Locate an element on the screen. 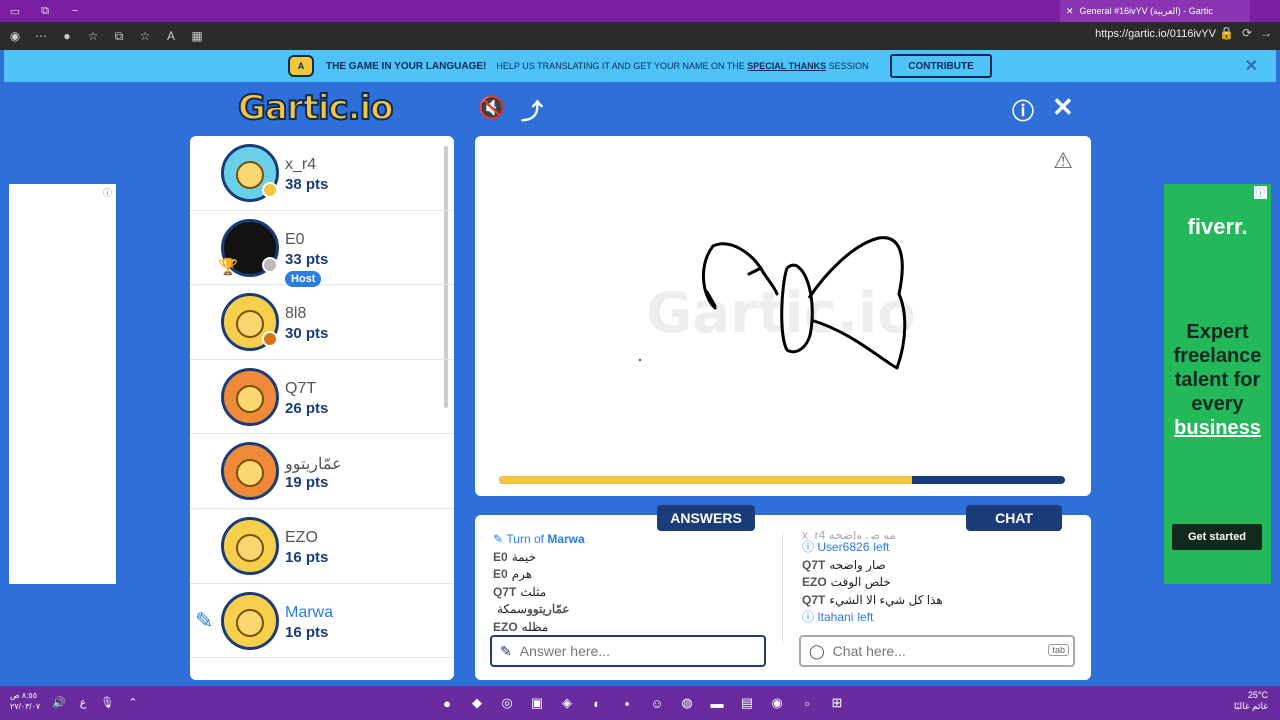 Image resolution: width=1280 pixels, height=720 pixels. reader-icon: ▦ is located at coordinates (197, 36).